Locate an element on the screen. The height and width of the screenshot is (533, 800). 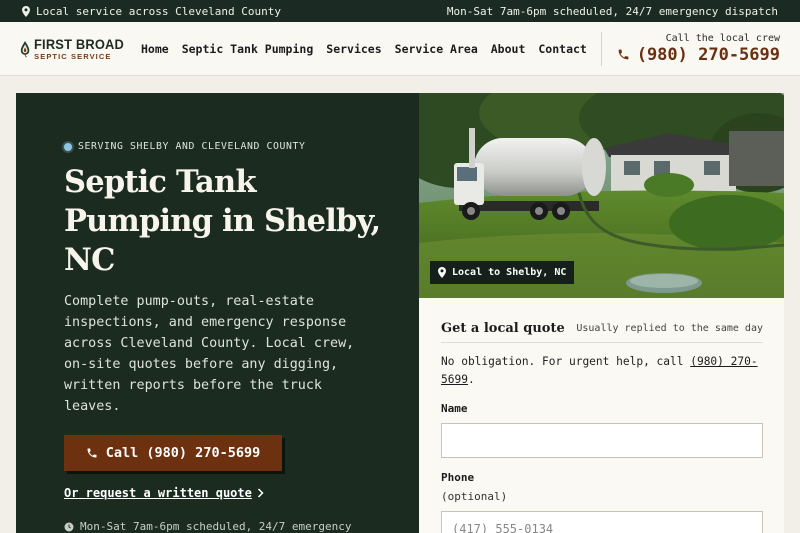
phone-optional-note: (optional) is located at coordinates (474, 496).